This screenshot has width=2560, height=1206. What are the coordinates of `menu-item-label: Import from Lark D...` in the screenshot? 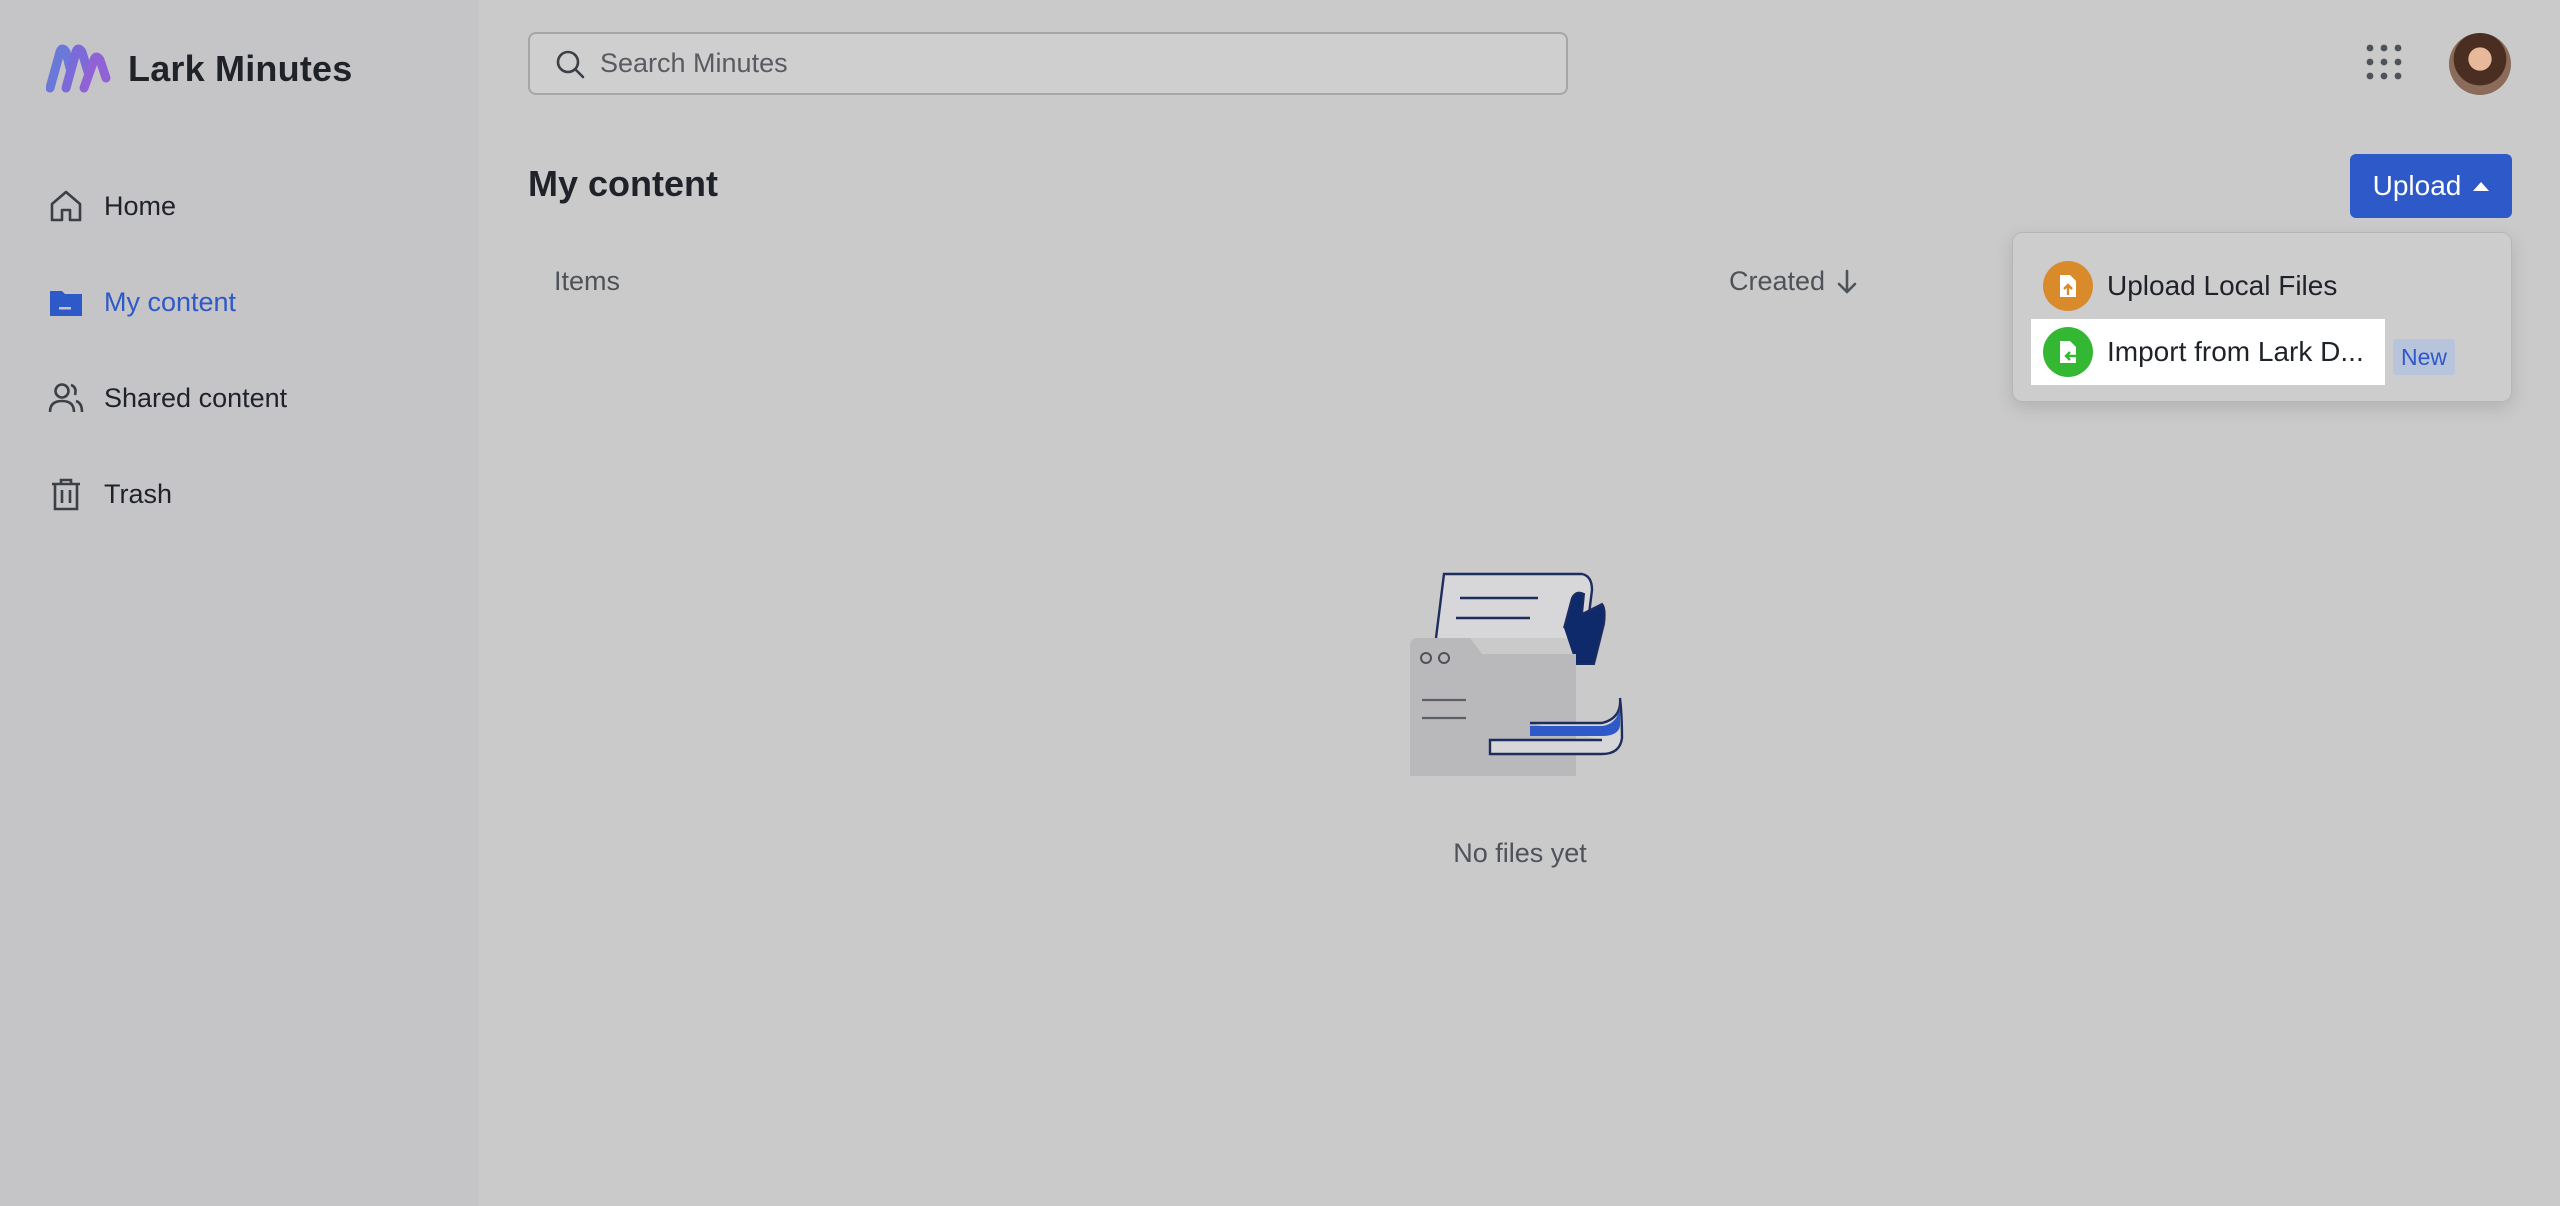 It's located at (2235, 351).